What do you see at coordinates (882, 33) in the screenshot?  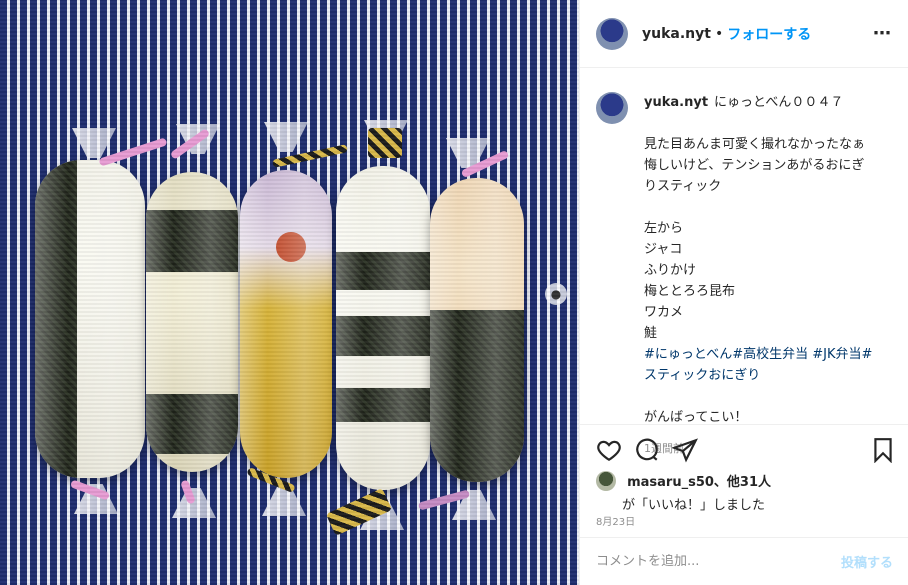 I see `more-options-icon: ⋯` at bounding box center [882, 33].